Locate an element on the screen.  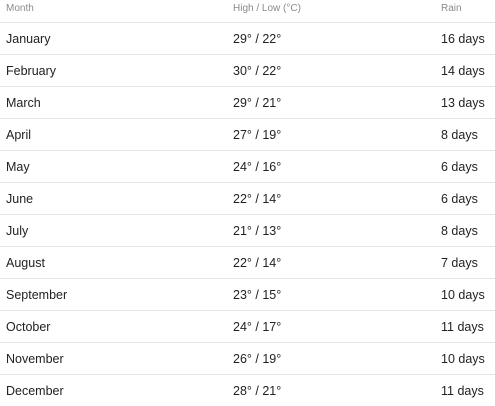
table-row: September 23° / 15° 10 days is located at coordinates (247, 295).